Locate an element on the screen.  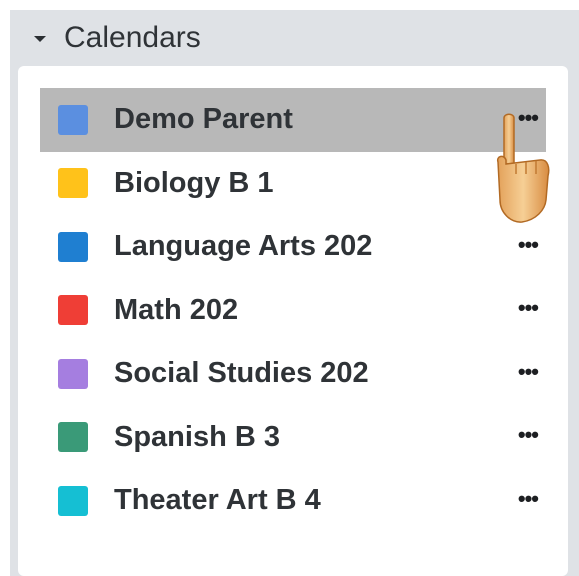
calendar-item-label: Spanish B 3 is located at coordinates (197, 436).